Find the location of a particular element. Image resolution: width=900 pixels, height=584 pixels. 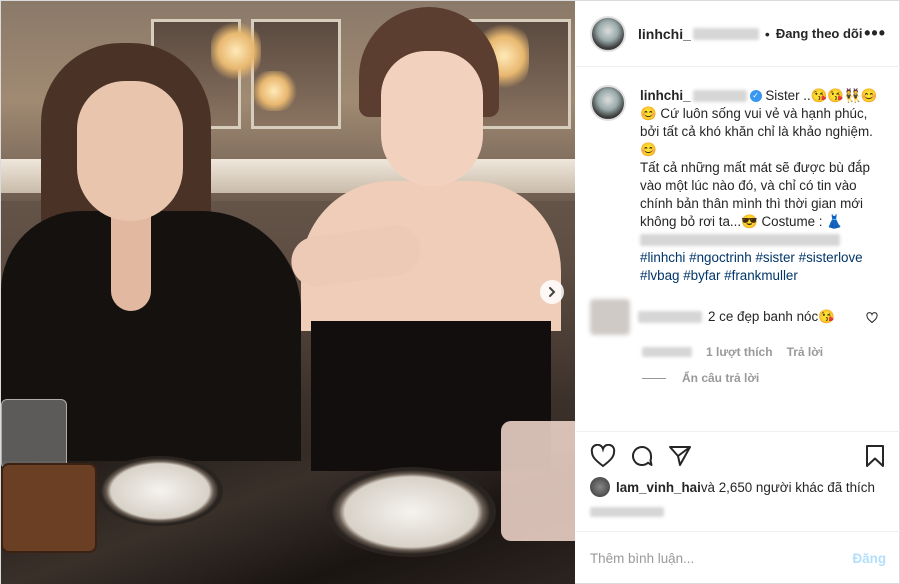

photo-handbag is located at coordinates (49, 508).